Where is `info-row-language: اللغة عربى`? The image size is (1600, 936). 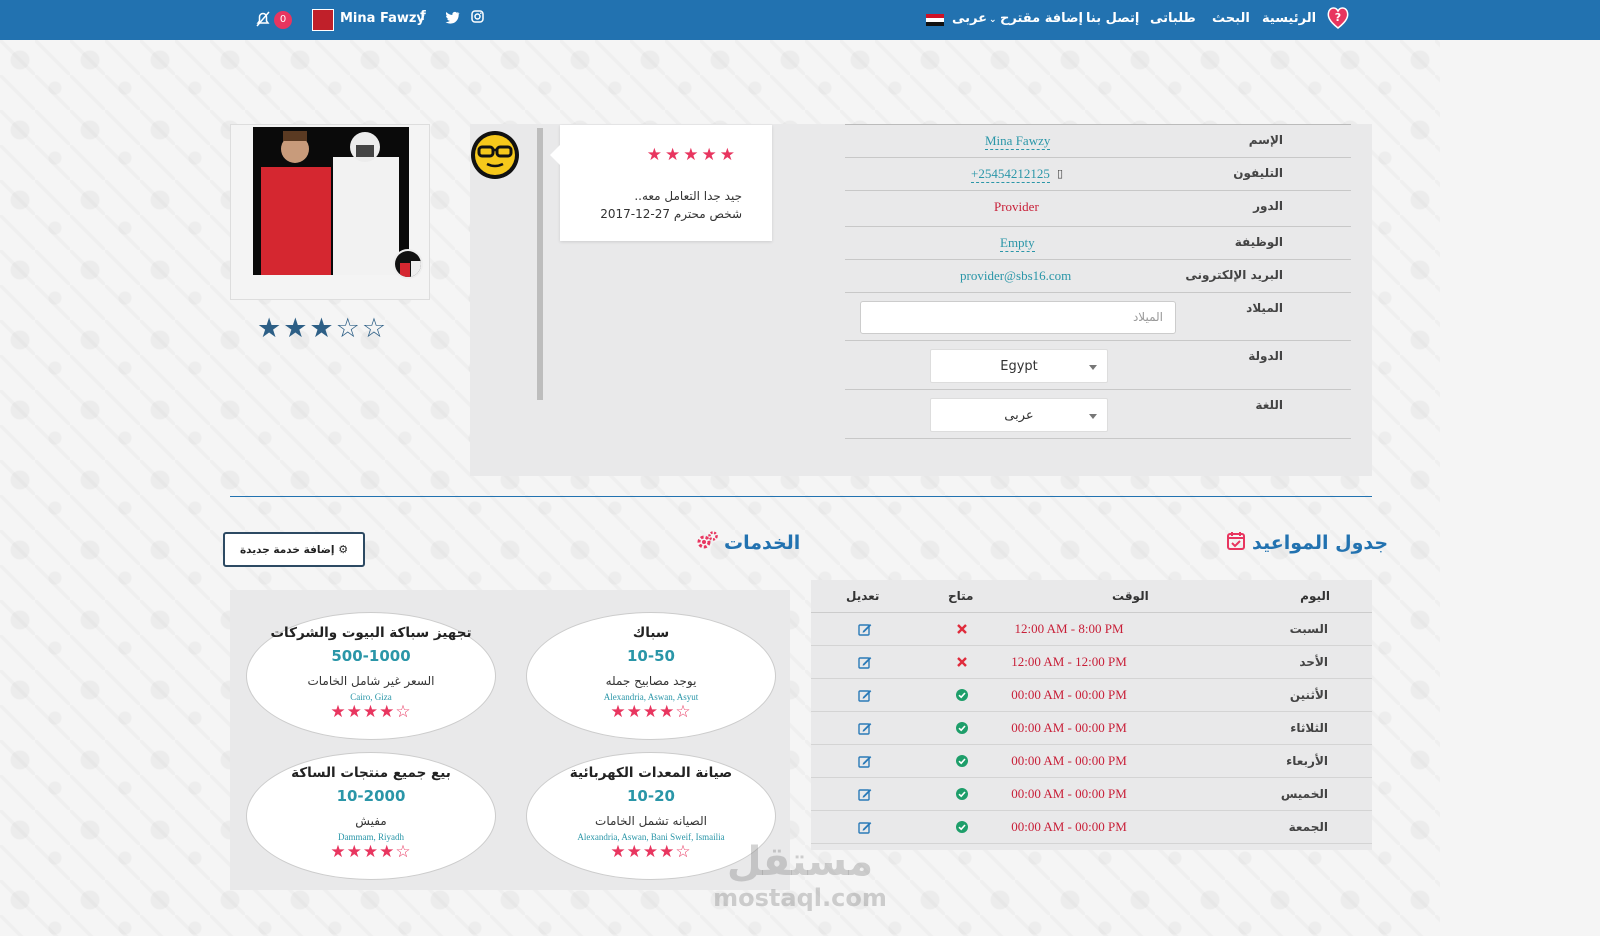 info-row-language: اللغة عربى is located at coordinates (1098, 414).